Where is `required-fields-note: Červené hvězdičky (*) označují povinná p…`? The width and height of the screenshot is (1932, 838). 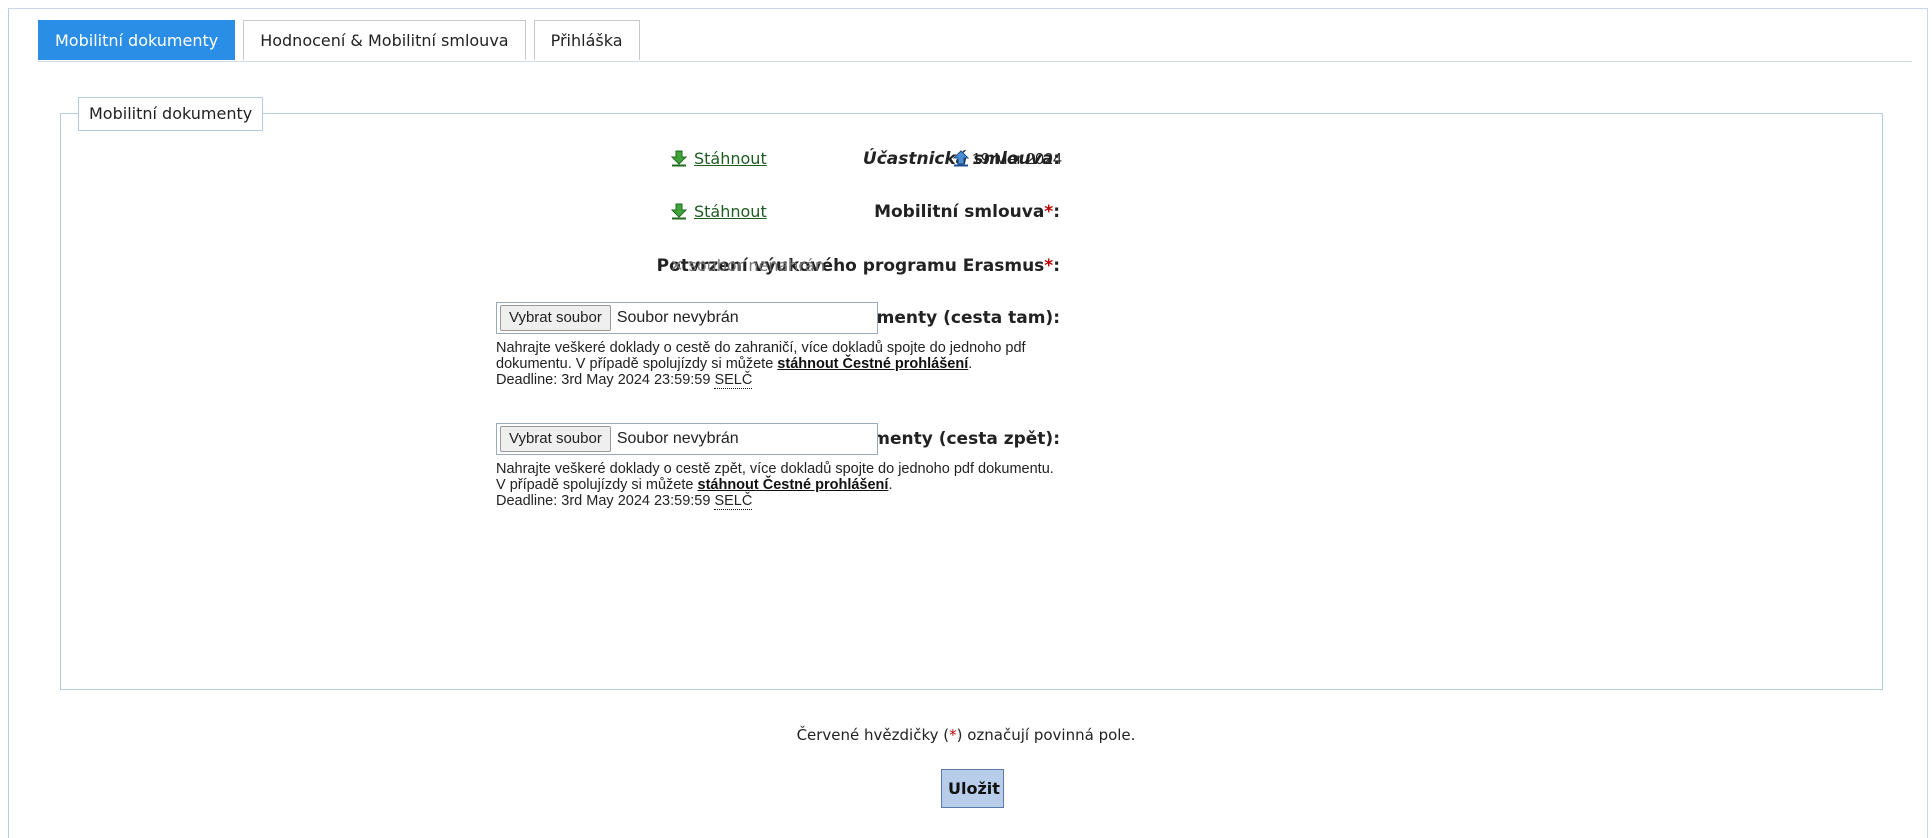 required-fields-note: Červené hvězdičky (*) označují povinná p… is located at coordinates (966, 735).